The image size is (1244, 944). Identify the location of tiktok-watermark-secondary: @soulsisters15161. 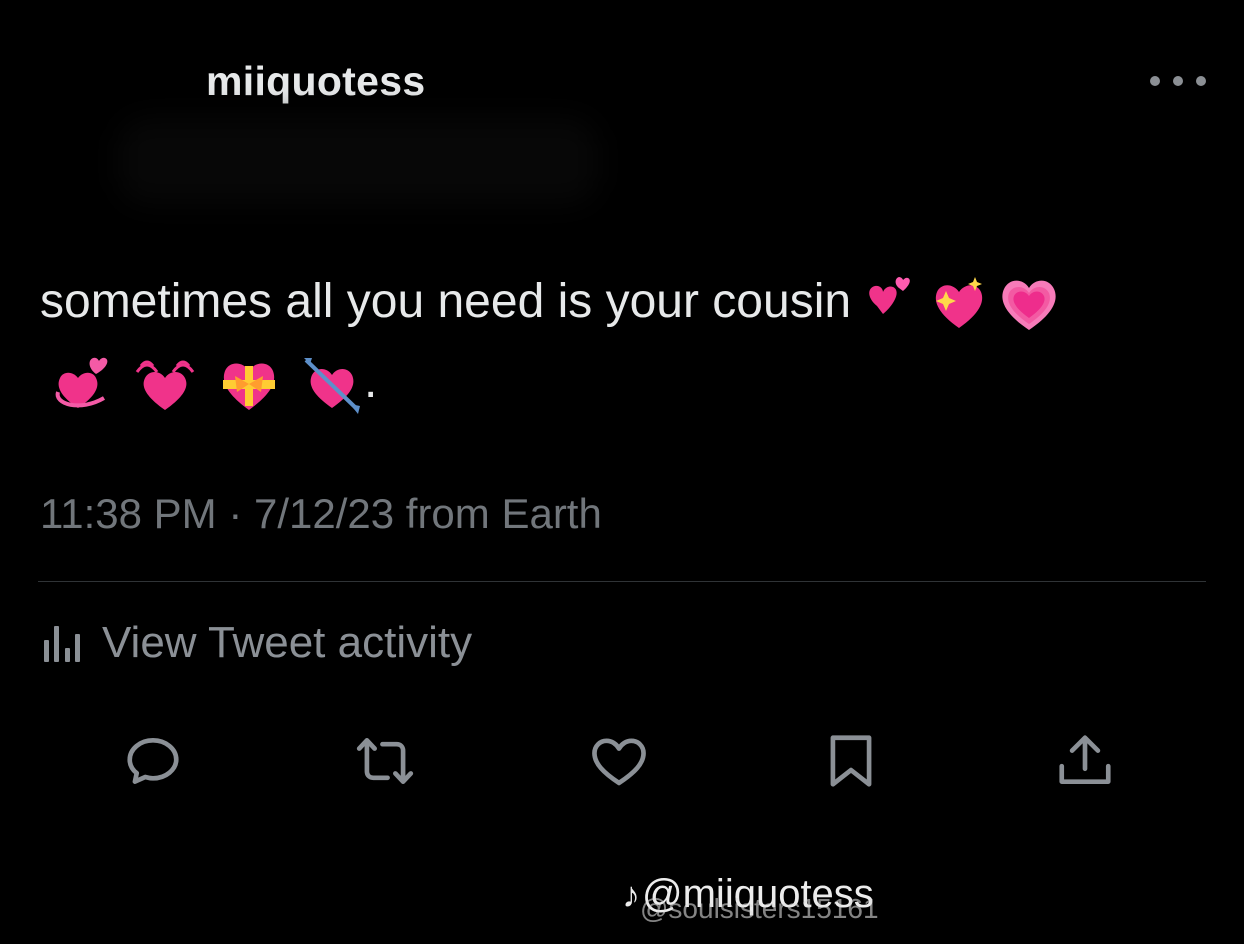
(759, 909).